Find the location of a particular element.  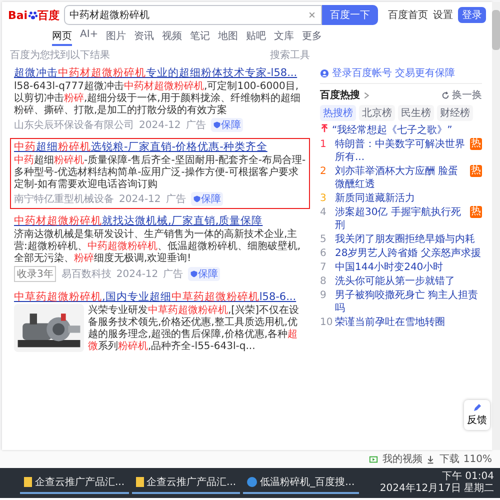

clock-time: 下午 01:04 is located at coordinates (468, 476).